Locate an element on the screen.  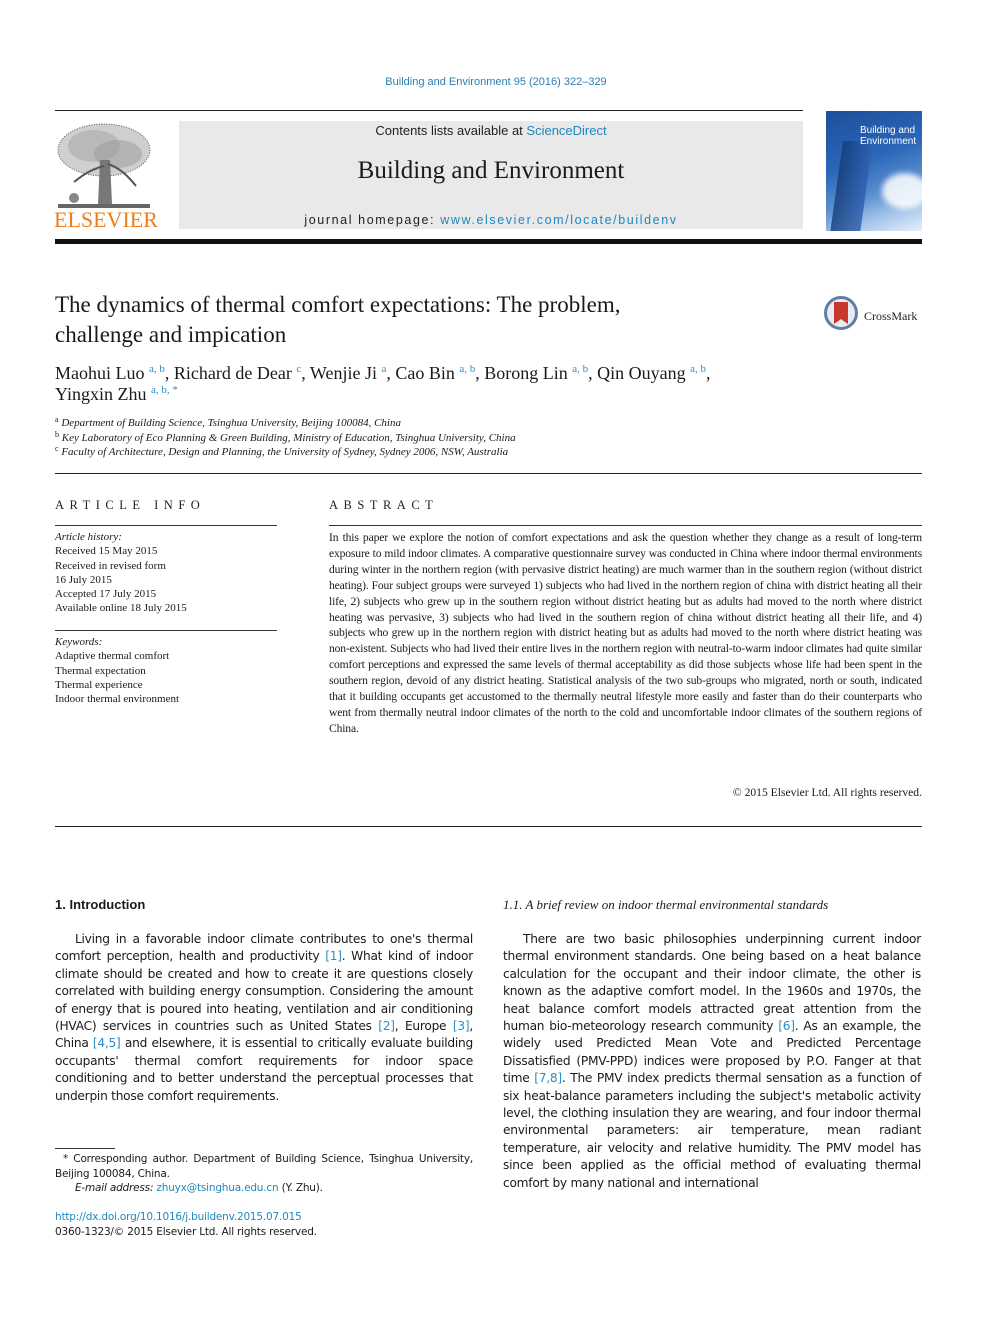
history-item: Received 15 May 2015 is located at coordinates (106, 551).